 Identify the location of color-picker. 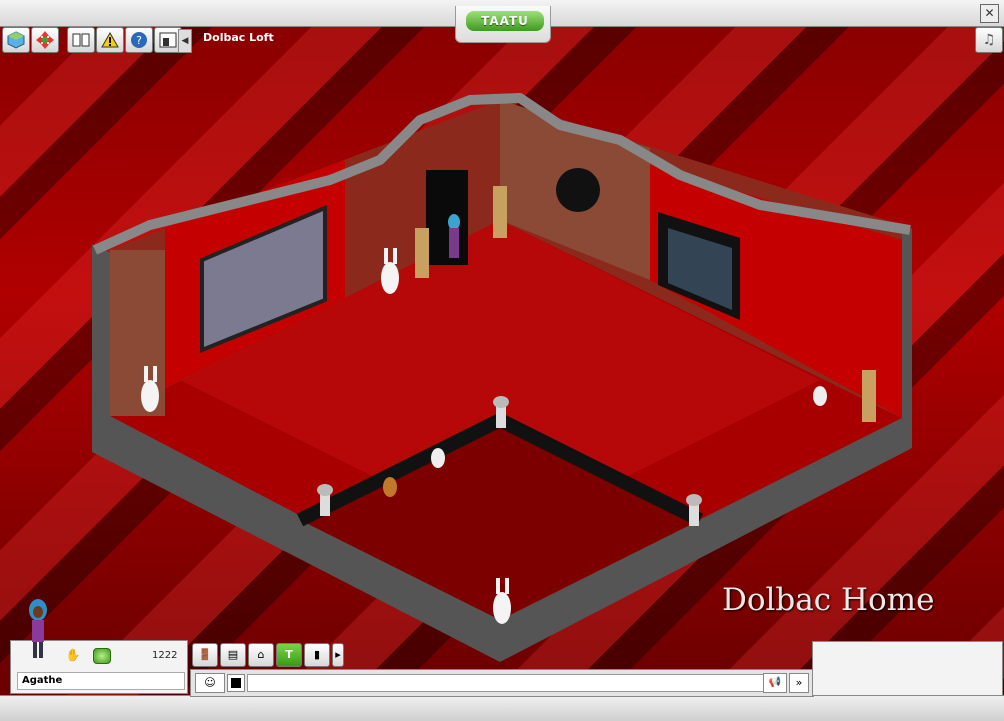
(236, 683).